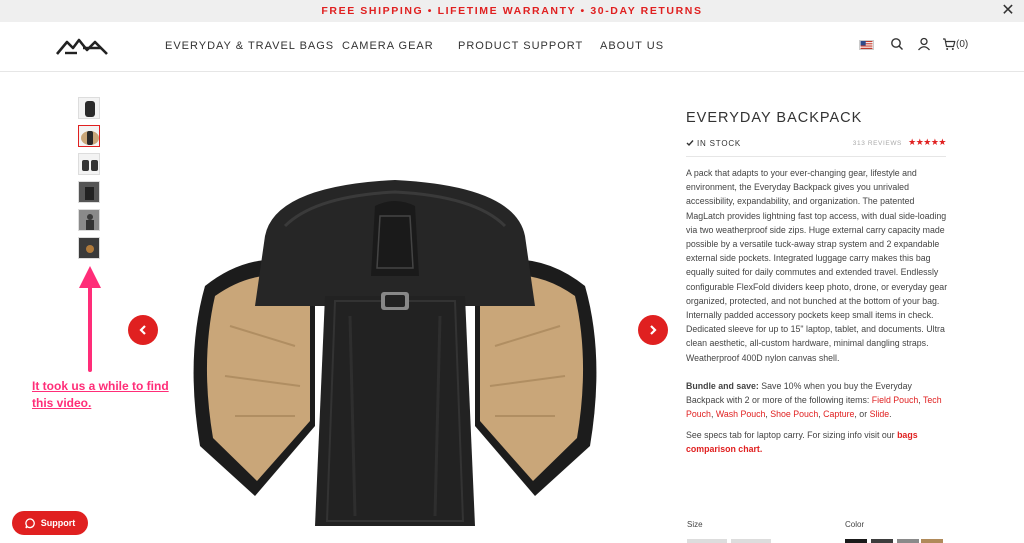 The image size is (1024, 543). Describe the element at coordinates (877, 143) in the screenshot. I see `reviews-link: 313 REVIEWS` at that location.